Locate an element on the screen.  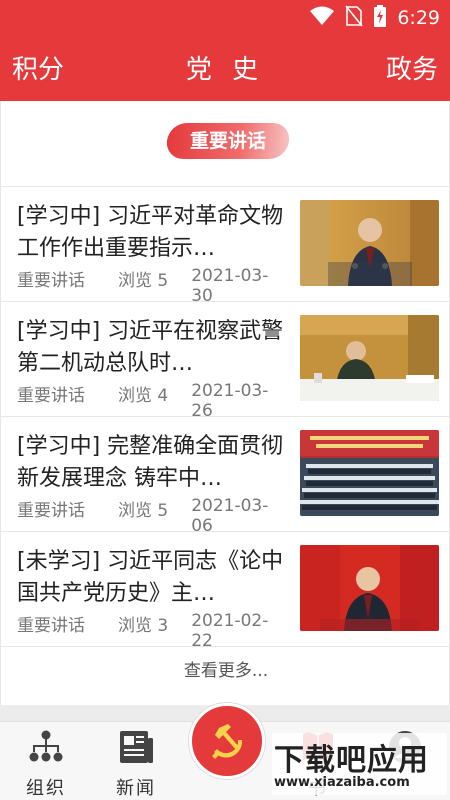
news-date: 2021-03-26 is located at coordinates (230, 401).